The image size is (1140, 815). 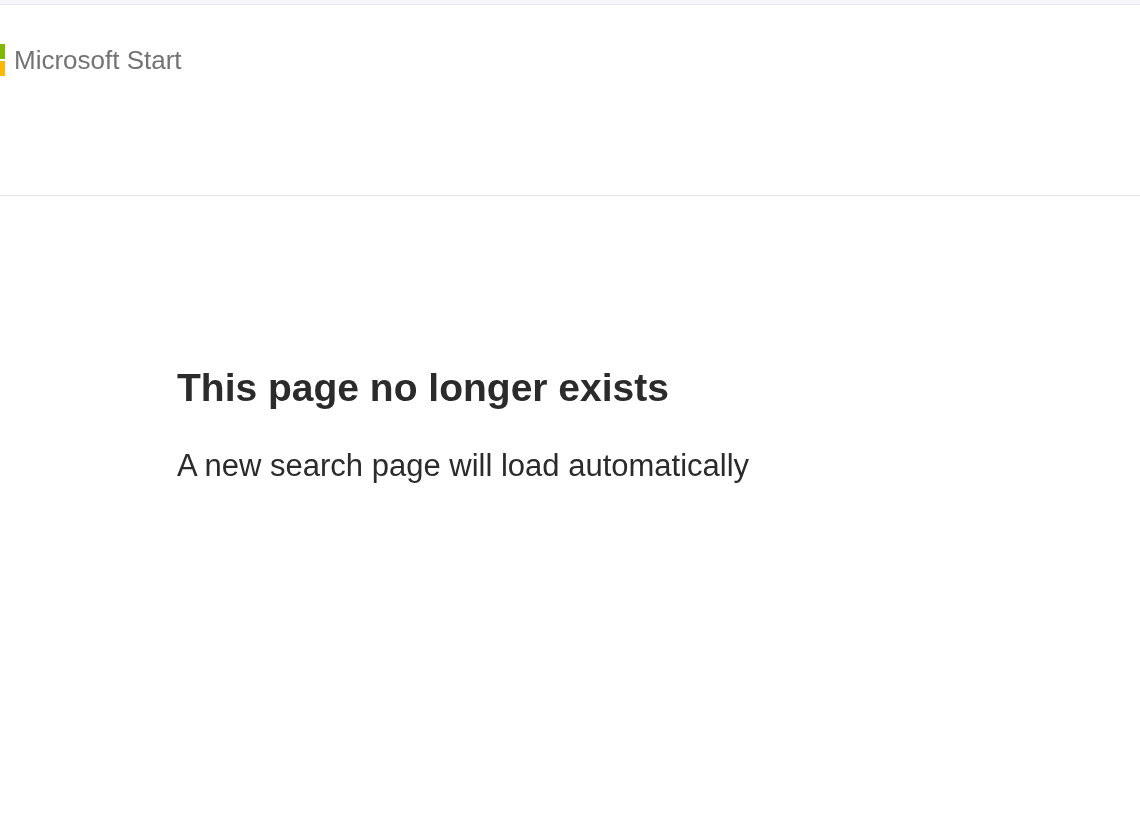 I want to click on page-title: This page no longer exists, so click(x=423, y=388).